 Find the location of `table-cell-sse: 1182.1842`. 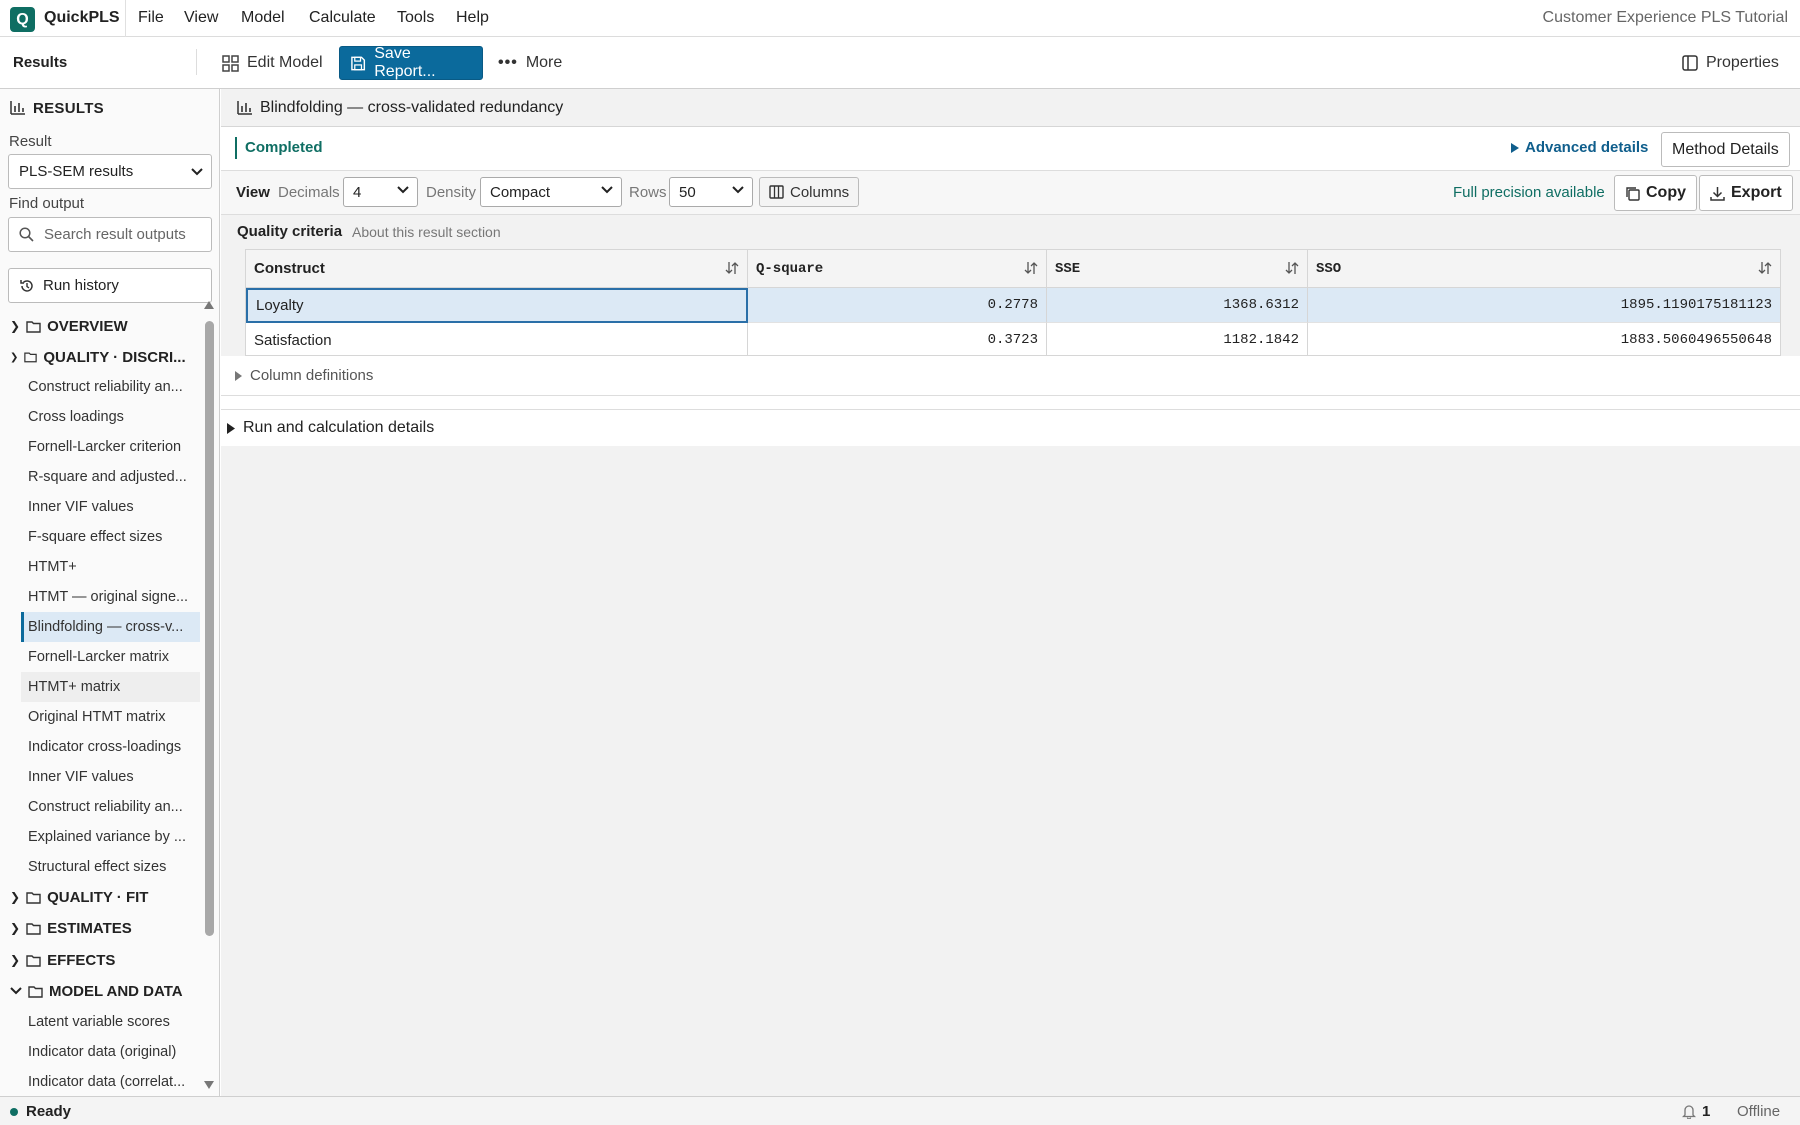

table-cell-sse: 1182.1842 is located at coordinates (1177, 340).